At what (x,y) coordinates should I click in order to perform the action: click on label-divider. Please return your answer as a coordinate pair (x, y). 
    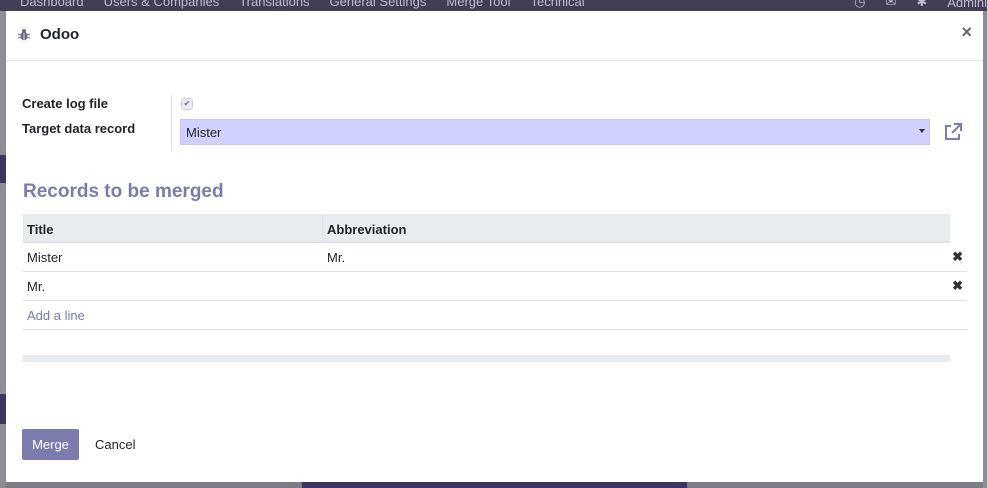
    Looking at the image, I should click on (171, 123).